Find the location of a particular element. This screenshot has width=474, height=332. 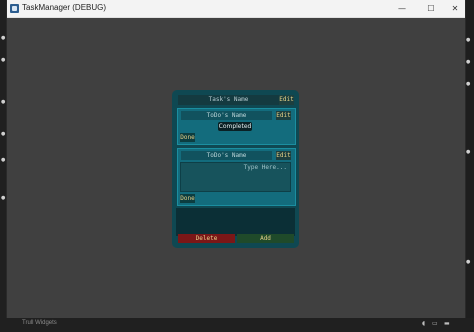

maximize-button: ☐ is located at coordinates (431, 8).